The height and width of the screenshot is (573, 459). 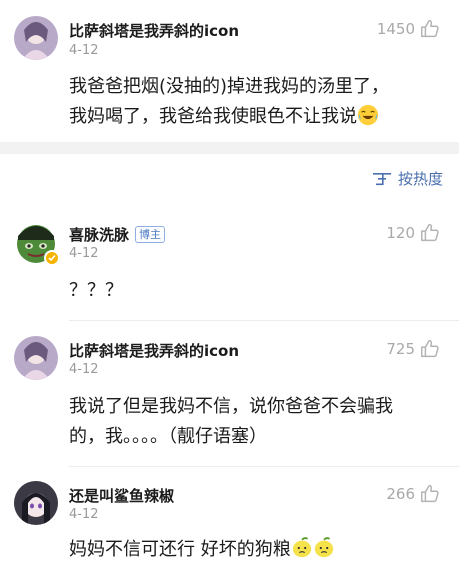 What do you see at coordinates (400, 233) in the screenshot?
I see `like-count: 120` at bounding box center [400, 233].